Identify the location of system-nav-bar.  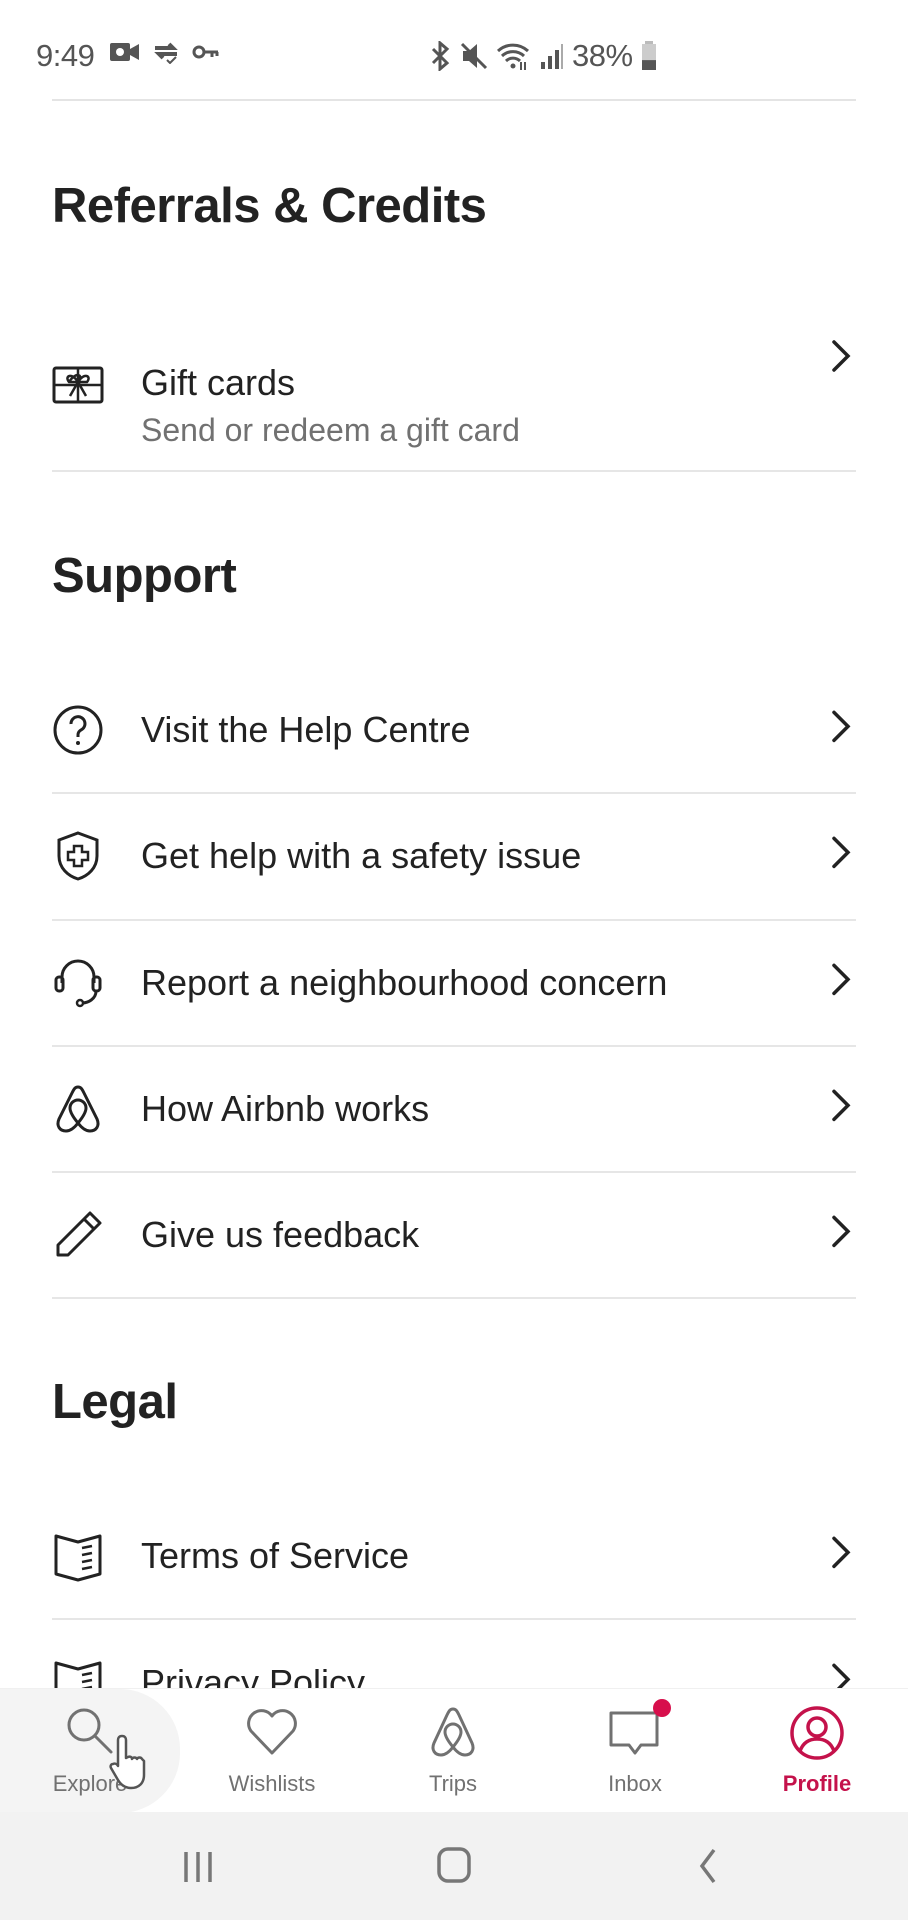
(454, 1866).